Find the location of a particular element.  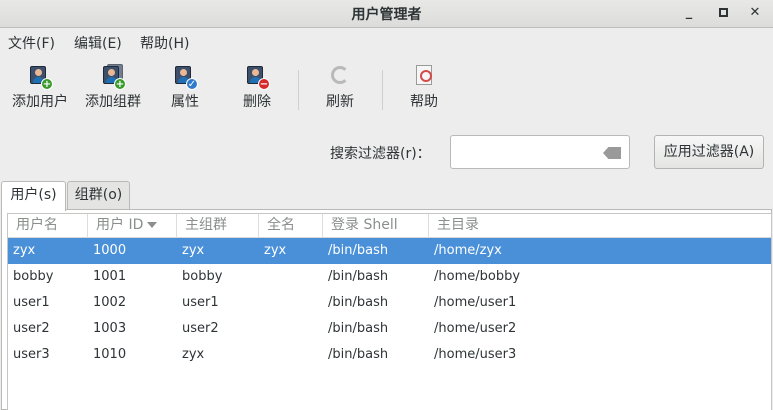

clear-icon is located at coordinates (612, 153).